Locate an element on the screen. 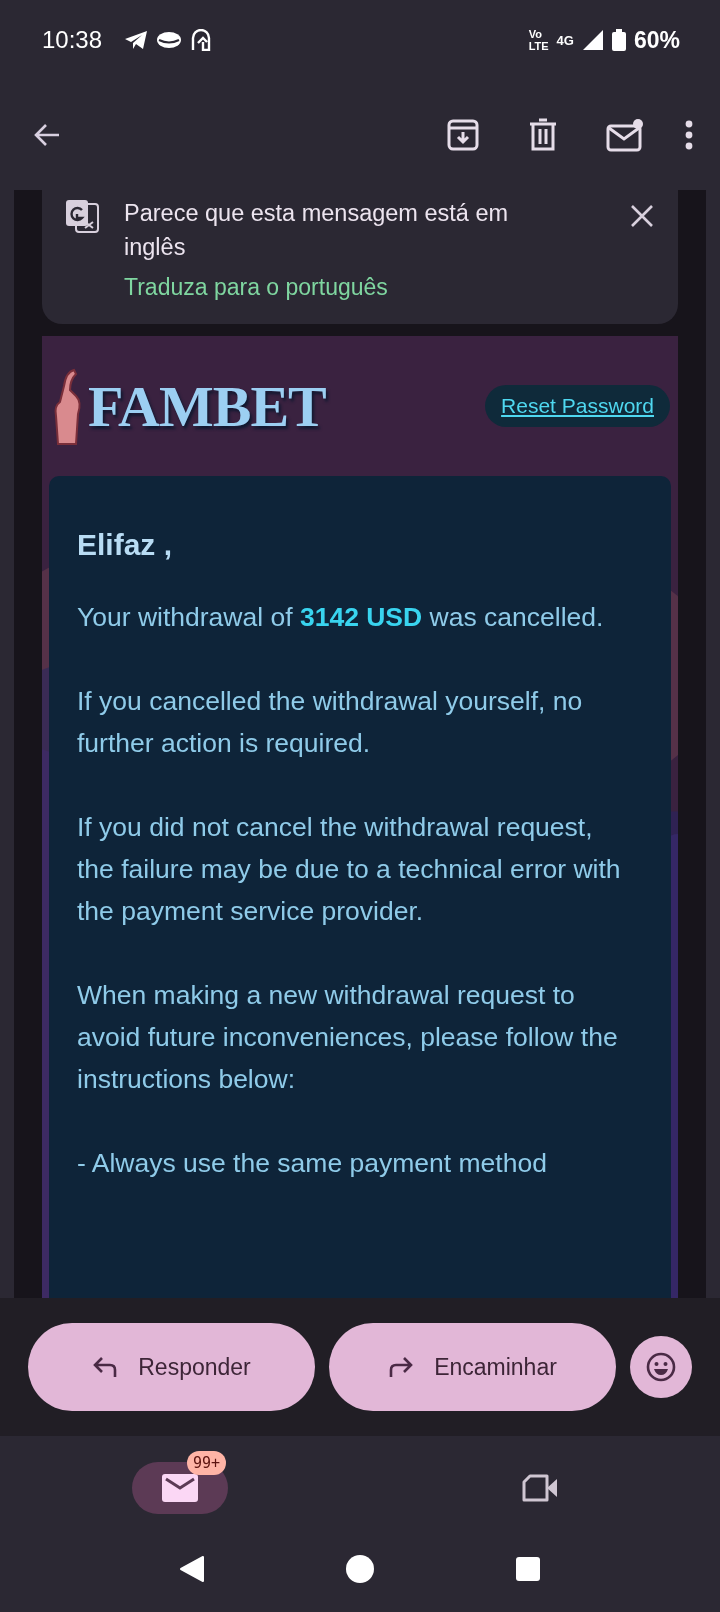 The height and width of the screenshot is (1612, 720). translate-link: Traduza para o português is located at coordinates (345, 287).